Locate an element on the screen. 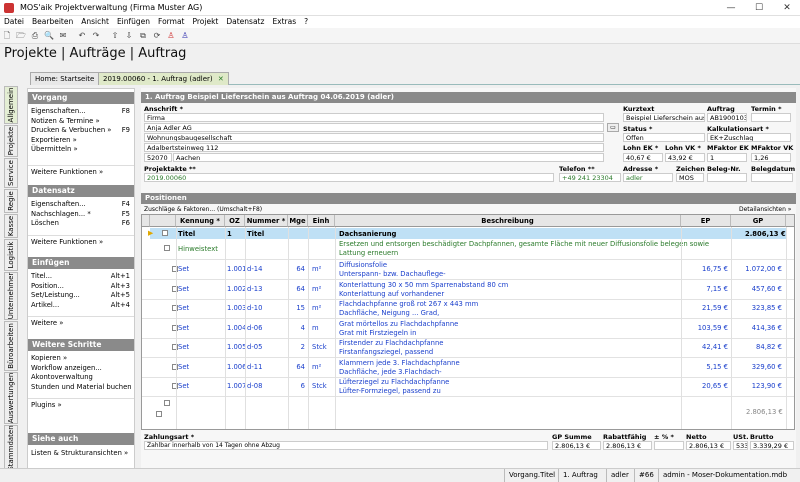 Image resolution: width=800 pixels, height=482 pixels. anschrift-line-4: Adalbertsteinweg 112 is located at coordinates (374, 147).